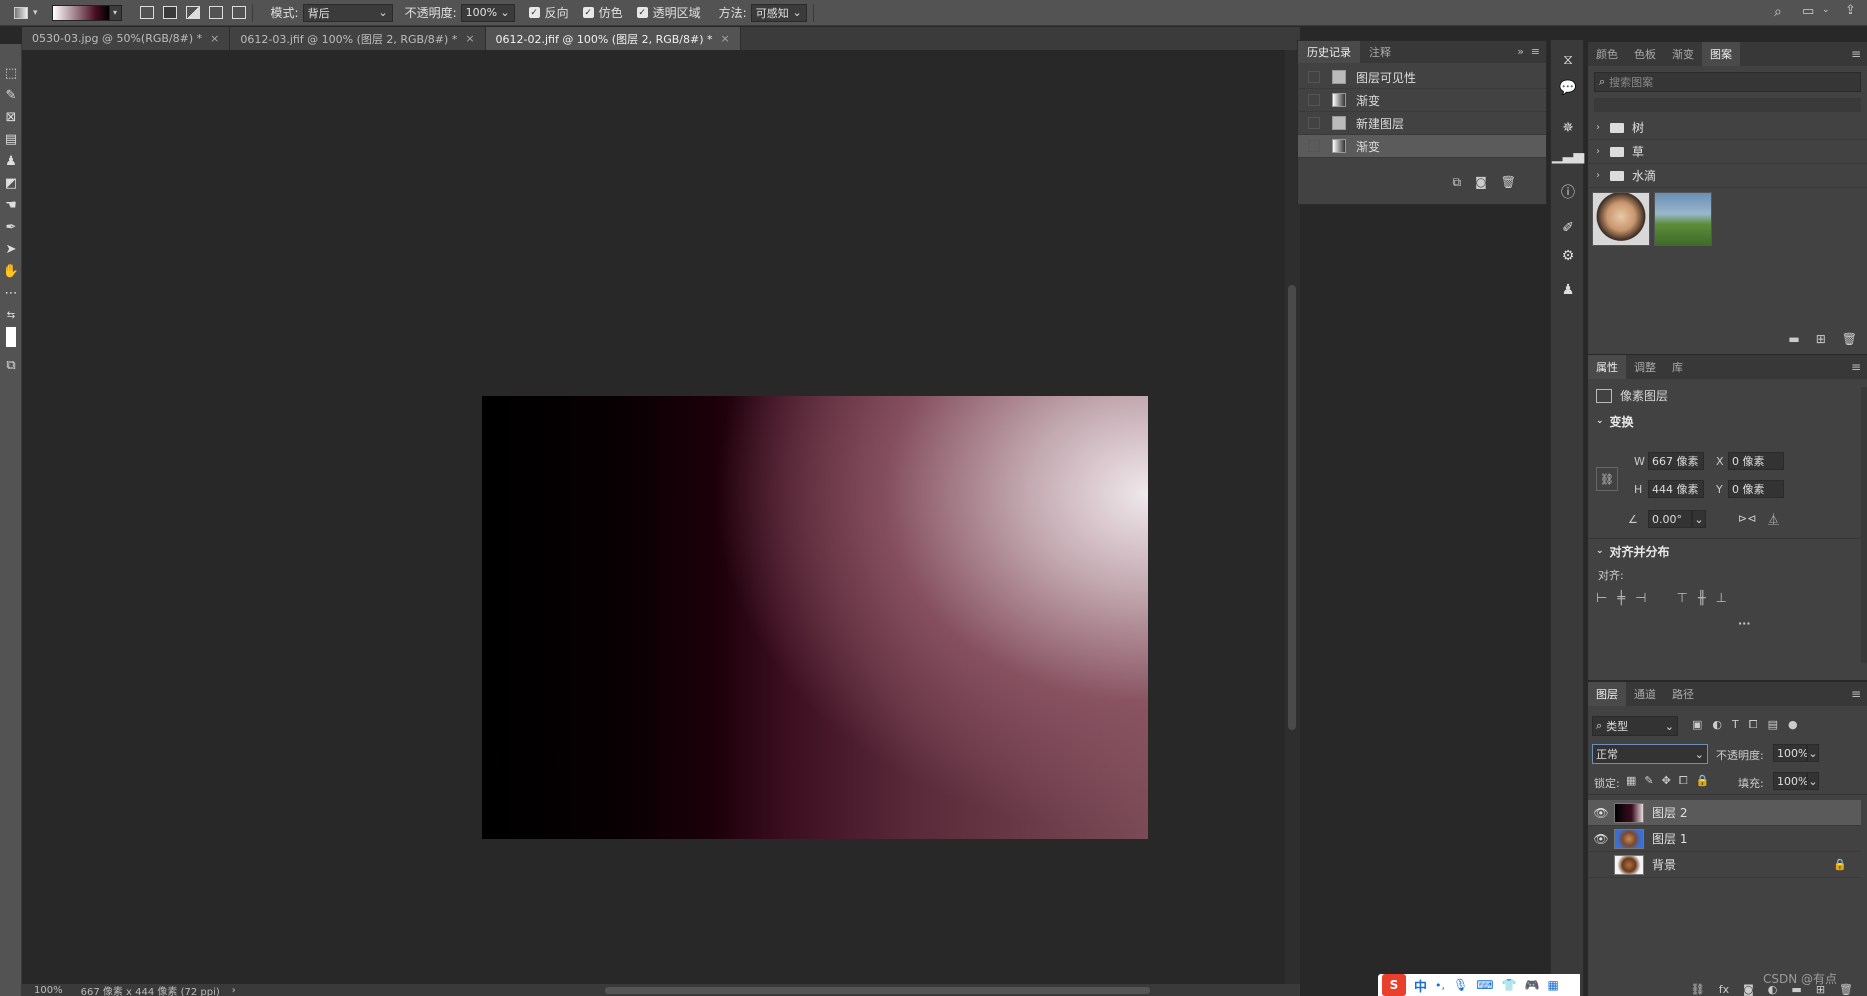 This screenshot has height=996, width=1867. Describe the element at coordinates (487, 12) in the screenshot. I see `opacity-input: 100% ⌄` at that location.